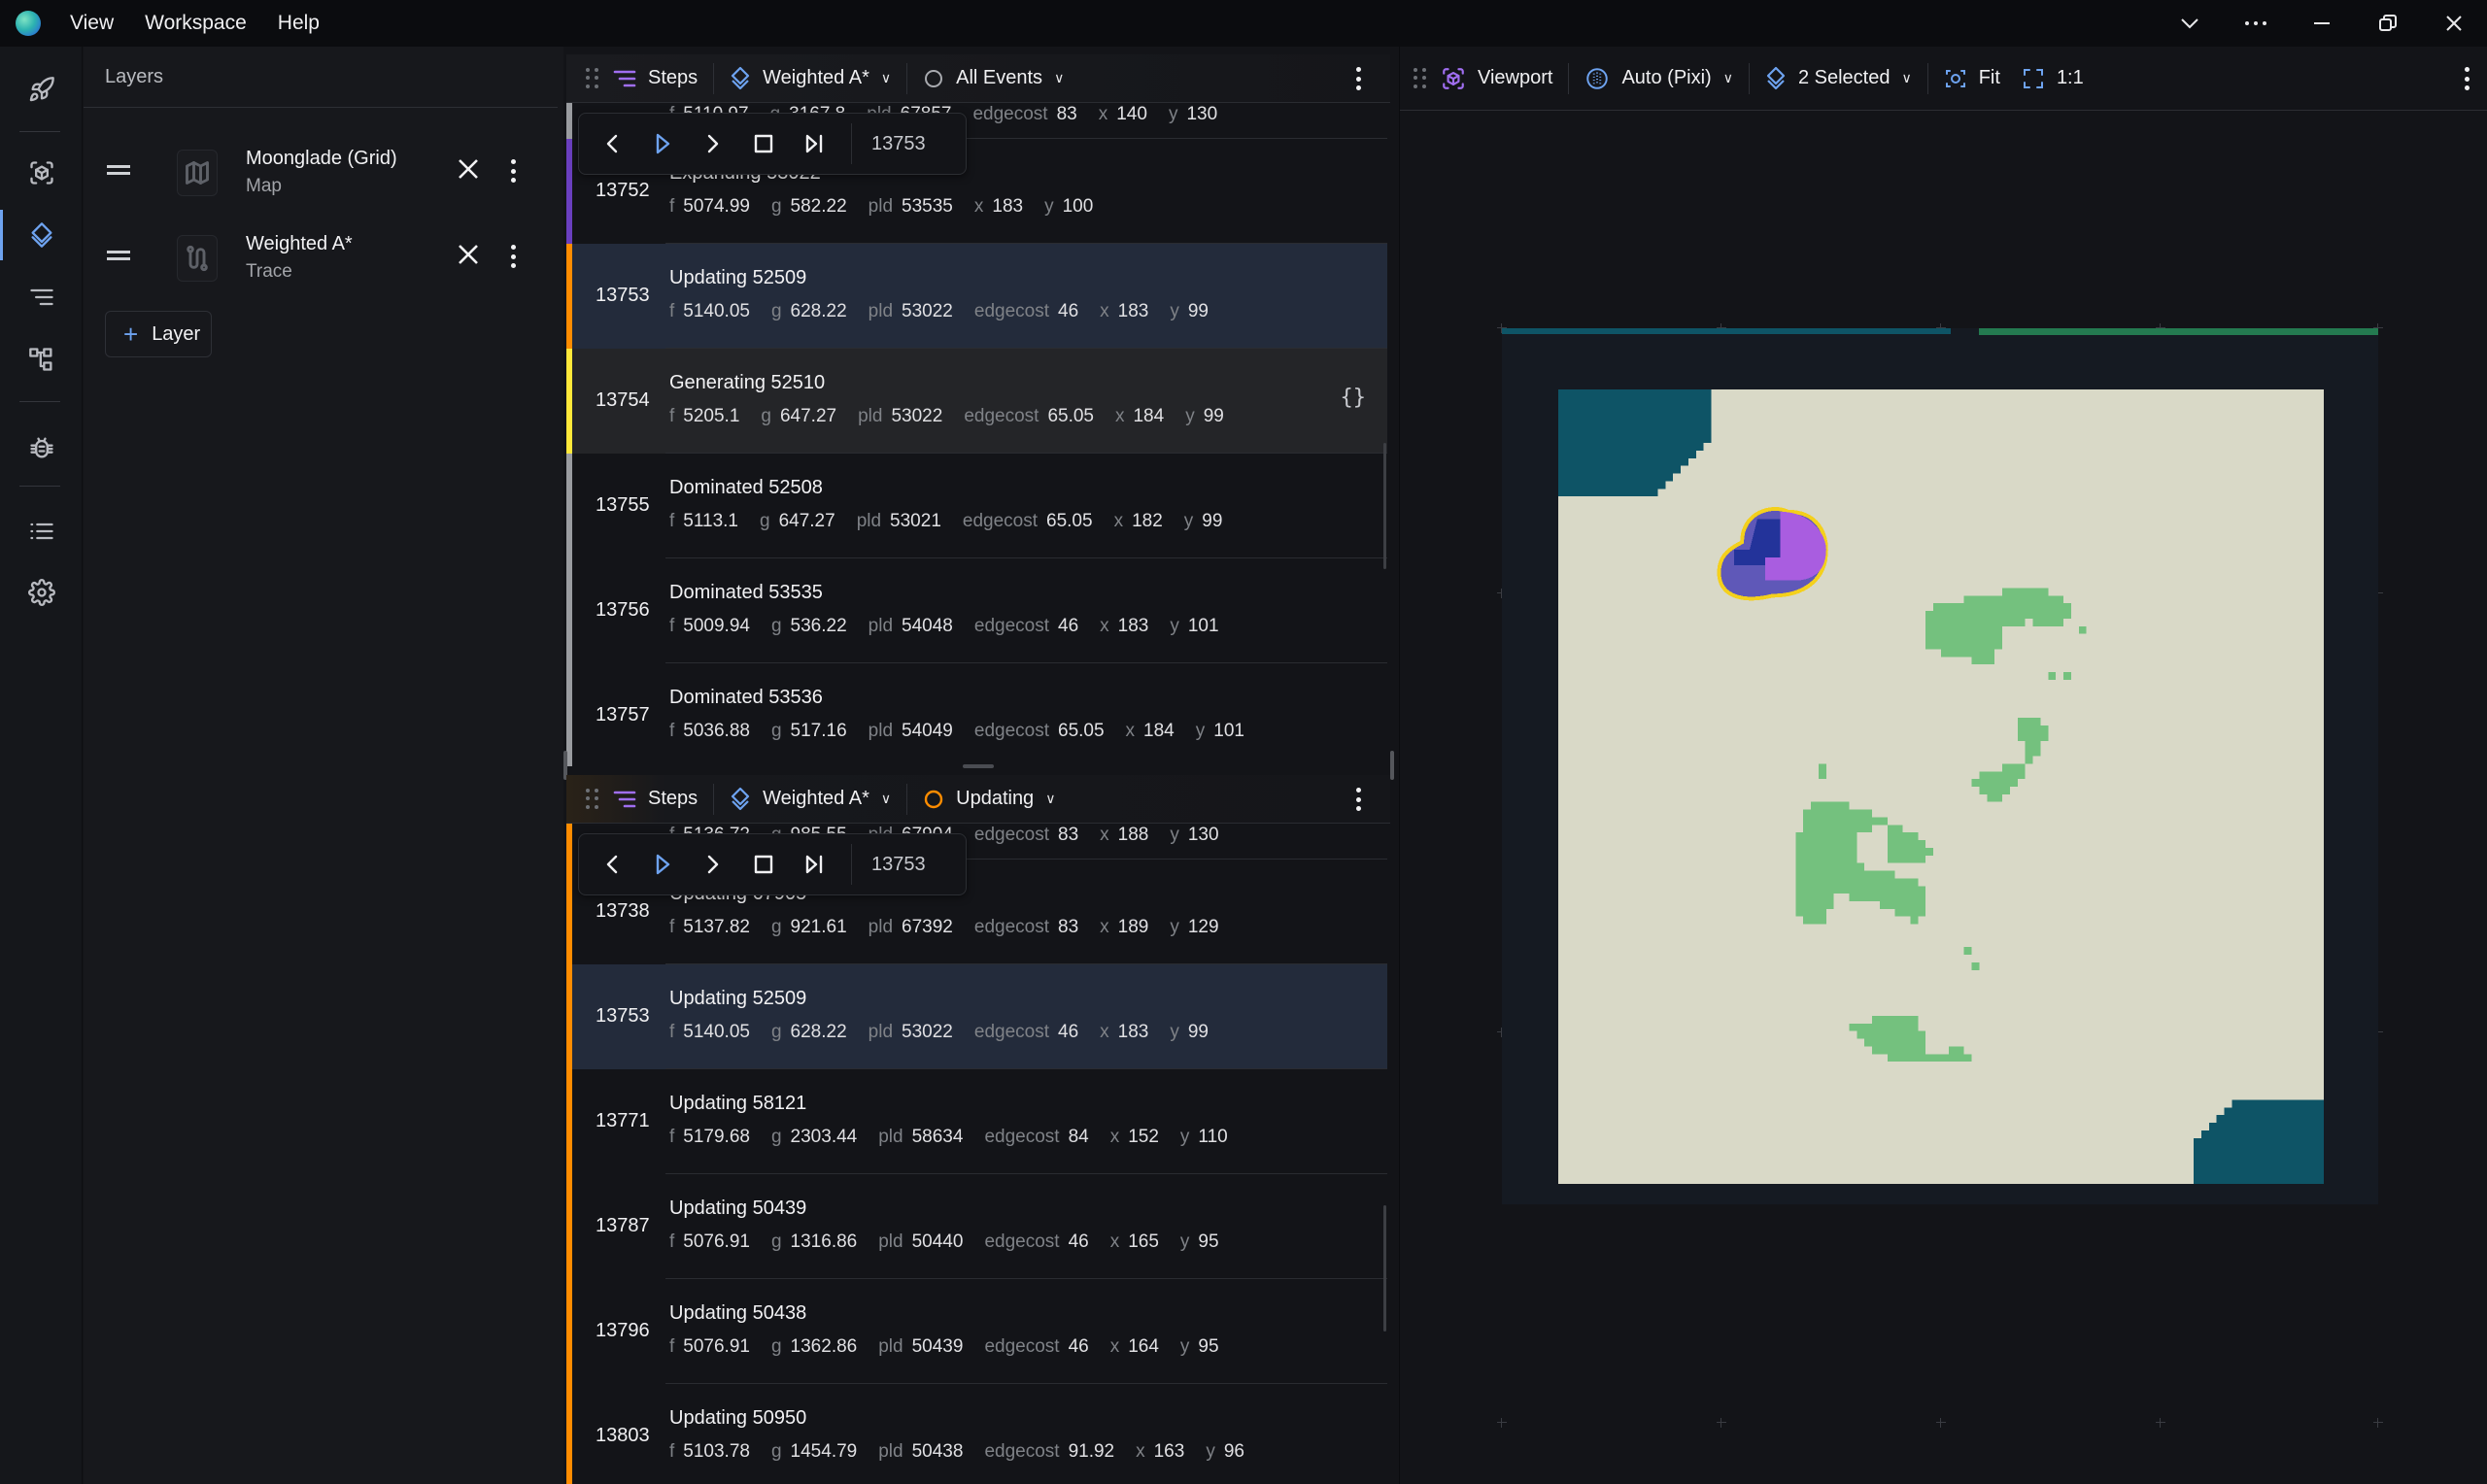  Describe the element at coordinates (1133, 927) in the screenshot. I see `prop-value: 189` at that location.